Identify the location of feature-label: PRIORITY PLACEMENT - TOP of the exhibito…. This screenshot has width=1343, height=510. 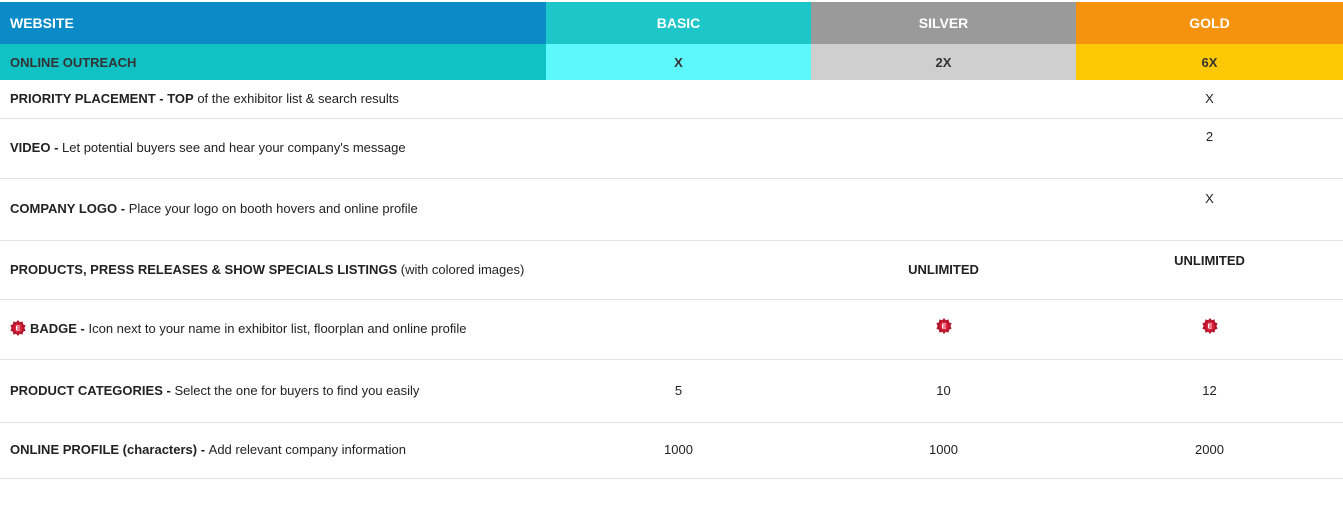
(273, 99).